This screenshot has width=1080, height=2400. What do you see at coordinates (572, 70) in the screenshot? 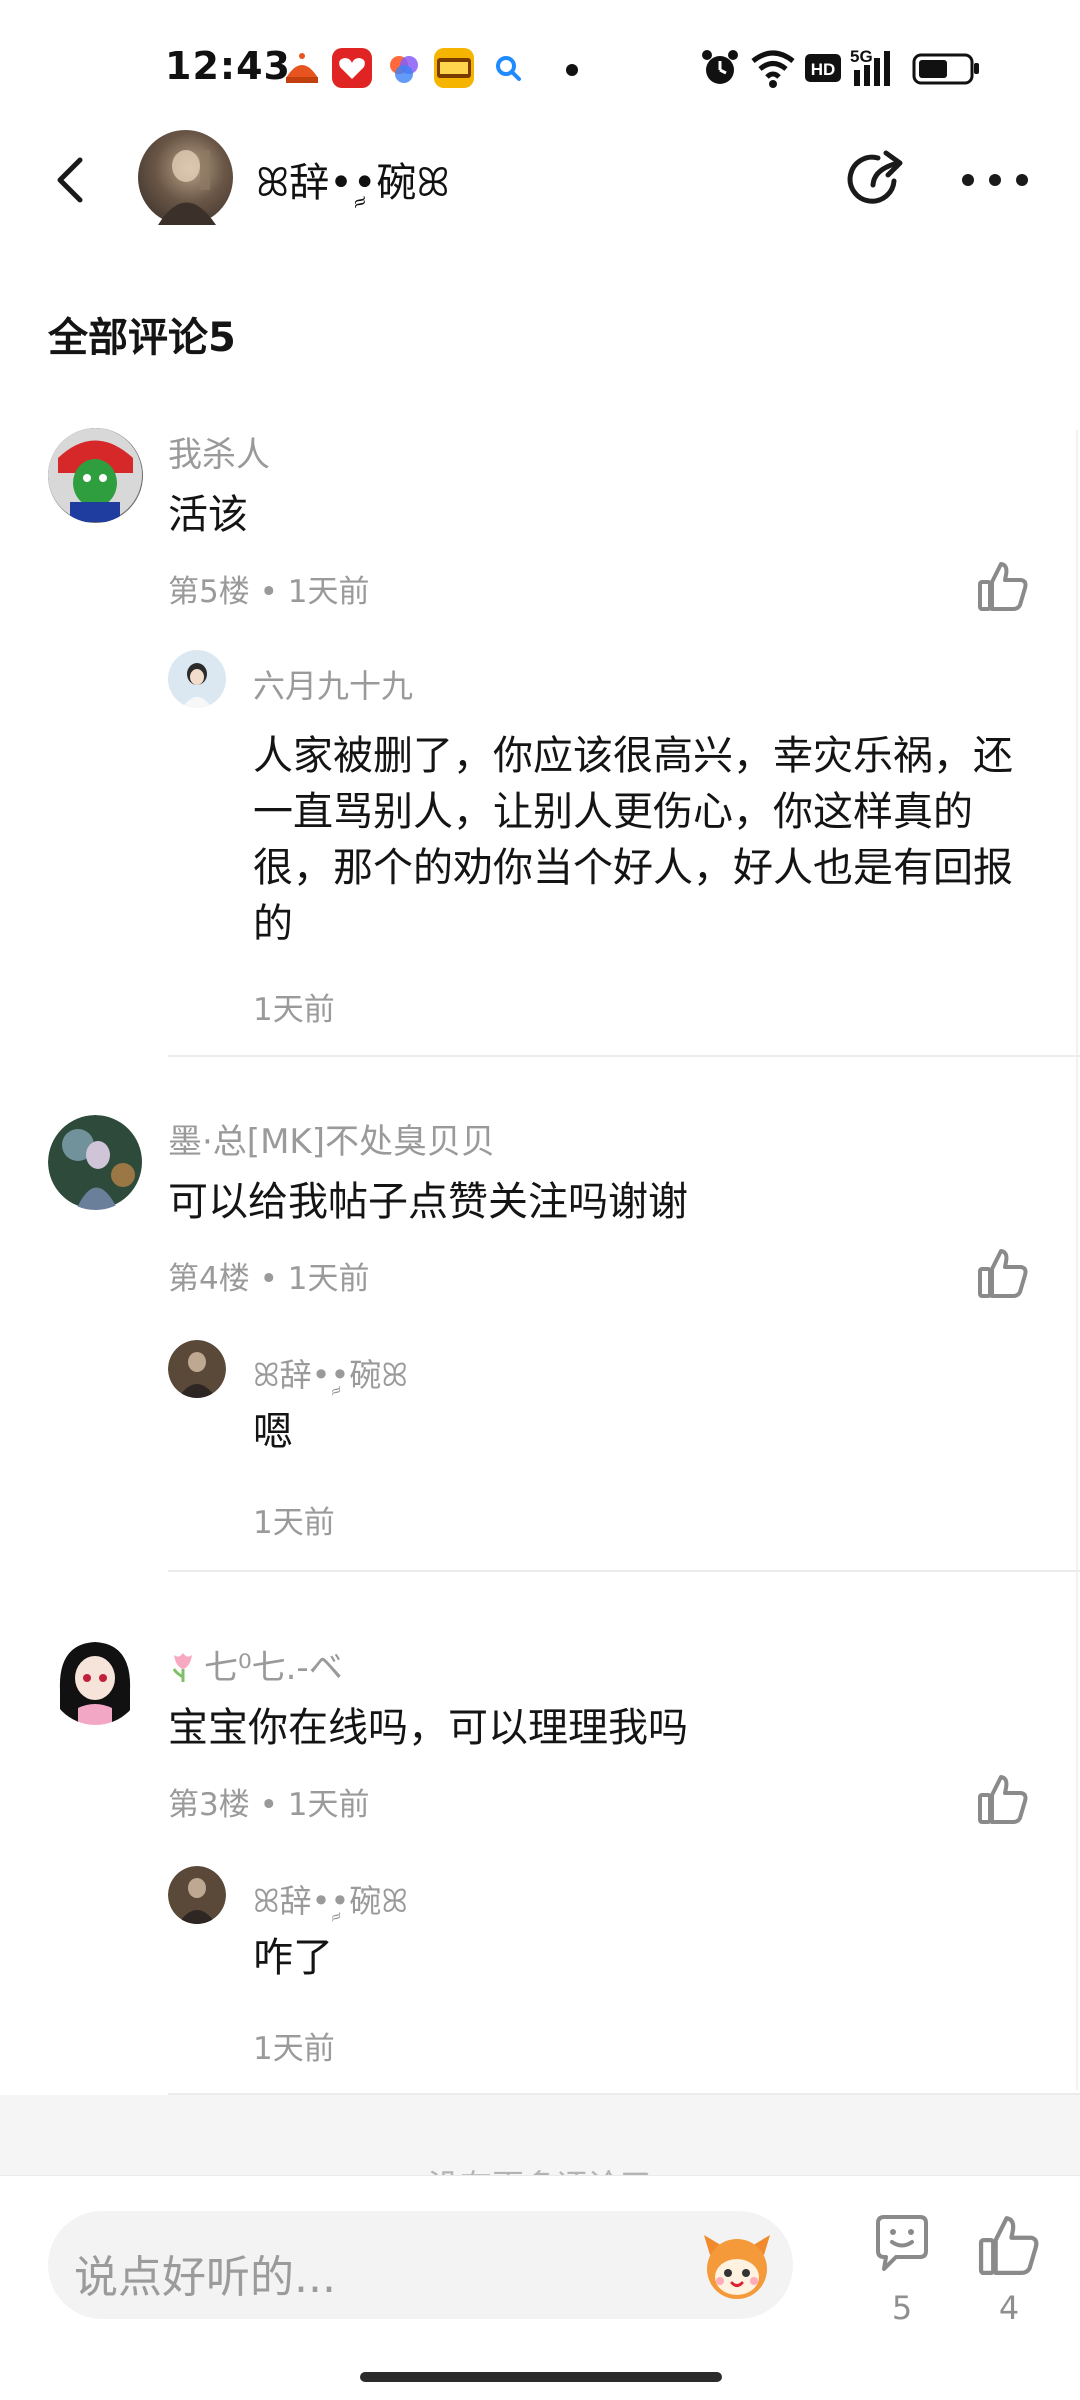
I see `more-notifications-dot` at bounding box center [572, 70].